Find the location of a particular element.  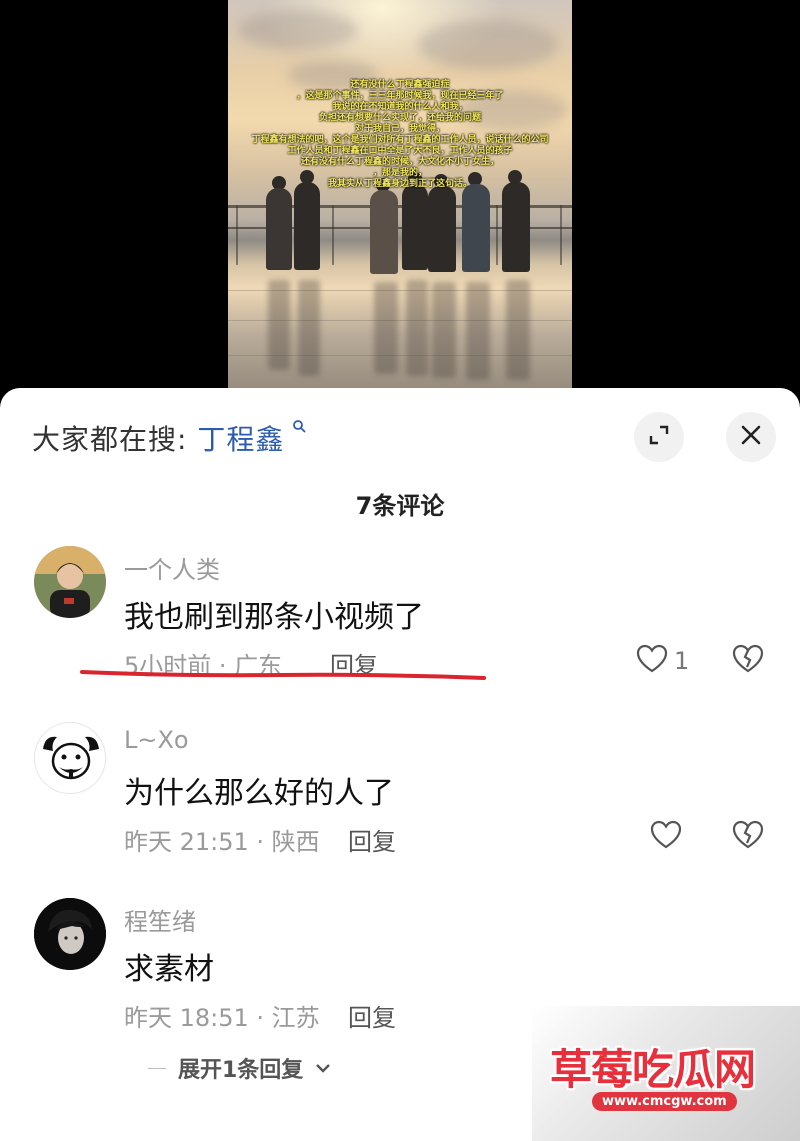

divider-line is located at coordinates (157, 1068).